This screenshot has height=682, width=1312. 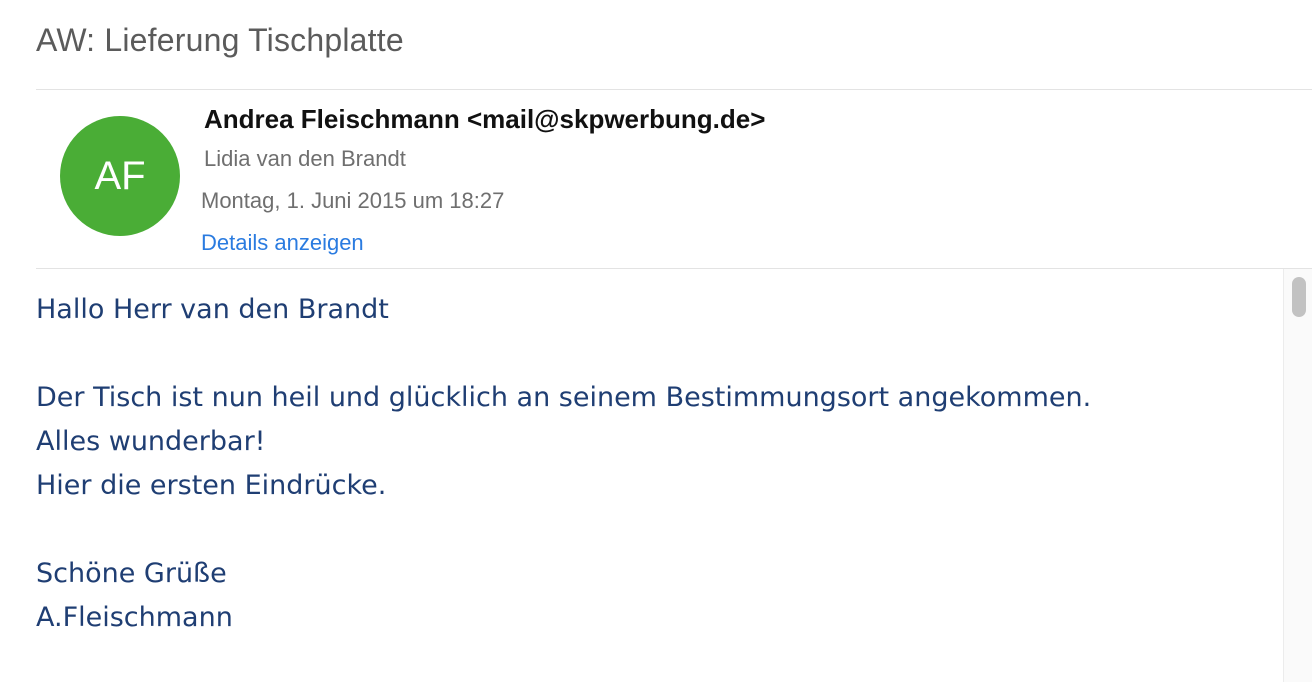 What do you see at coordinates (1297, 475) in the screenshot?
I see `vertical-scrollbar` at bounding box center [1297, 475].